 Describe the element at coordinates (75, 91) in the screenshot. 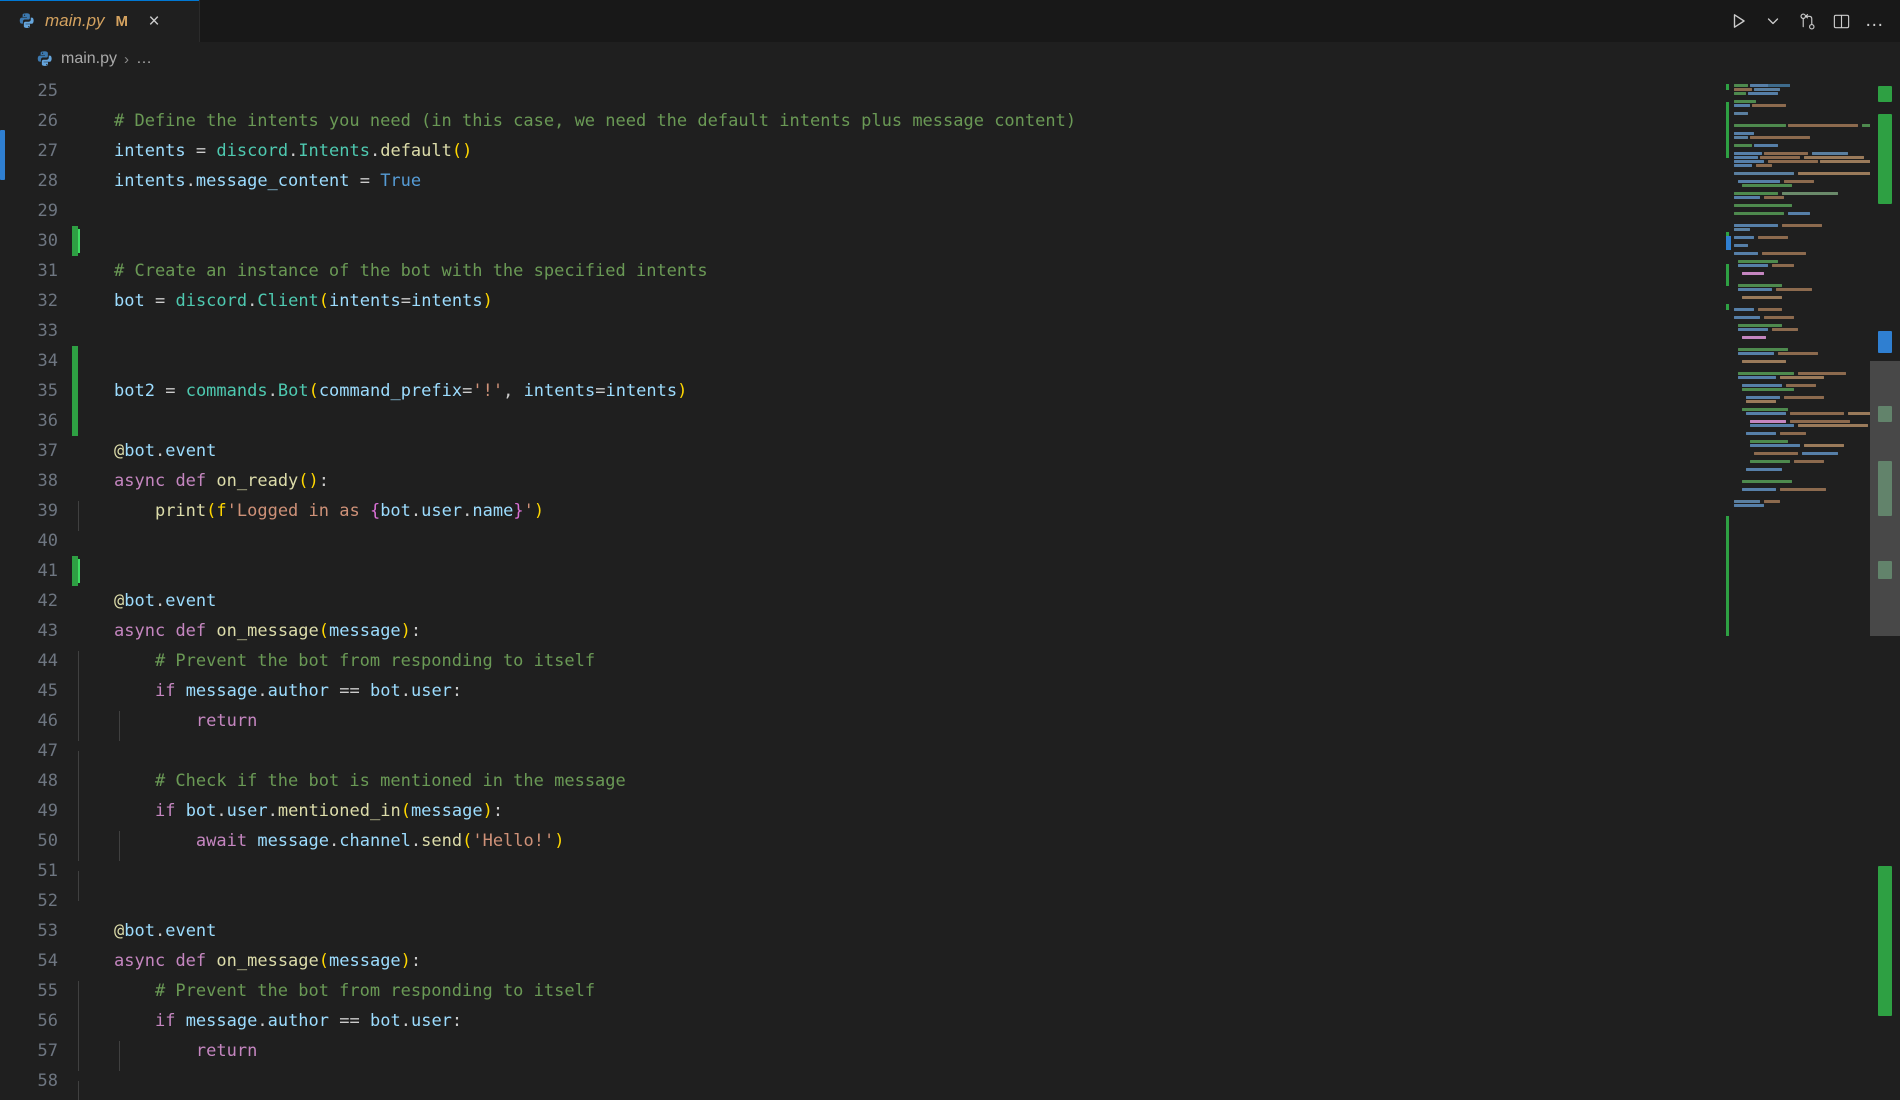

I see `gutter-spacer` at that location.